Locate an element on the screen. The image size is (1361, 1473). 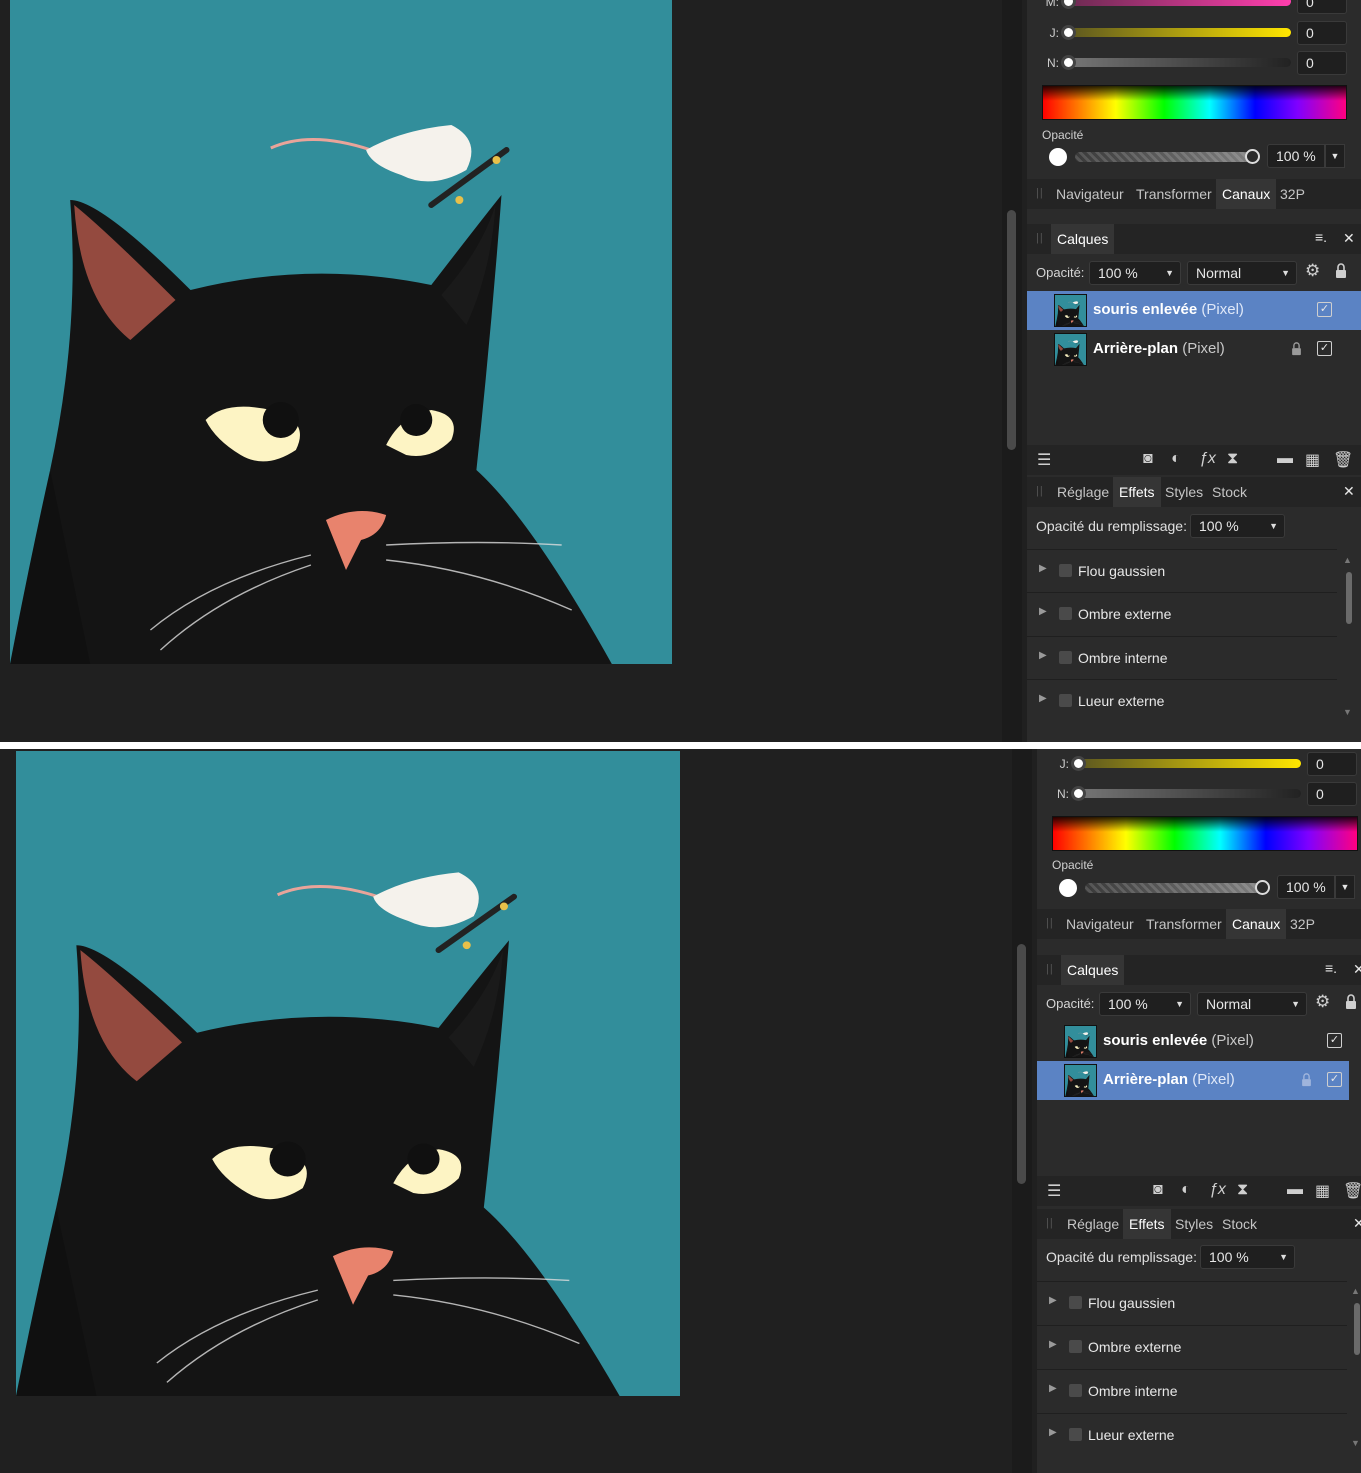
tab-32p: 32P is located at coordinates (1292, 194).